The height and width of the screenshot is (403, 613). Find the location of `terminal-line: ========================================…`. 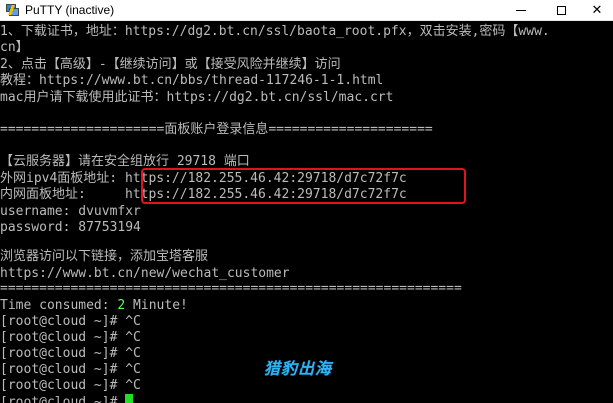

terminal-line: ========================================… is located at coordinates (231, 288).